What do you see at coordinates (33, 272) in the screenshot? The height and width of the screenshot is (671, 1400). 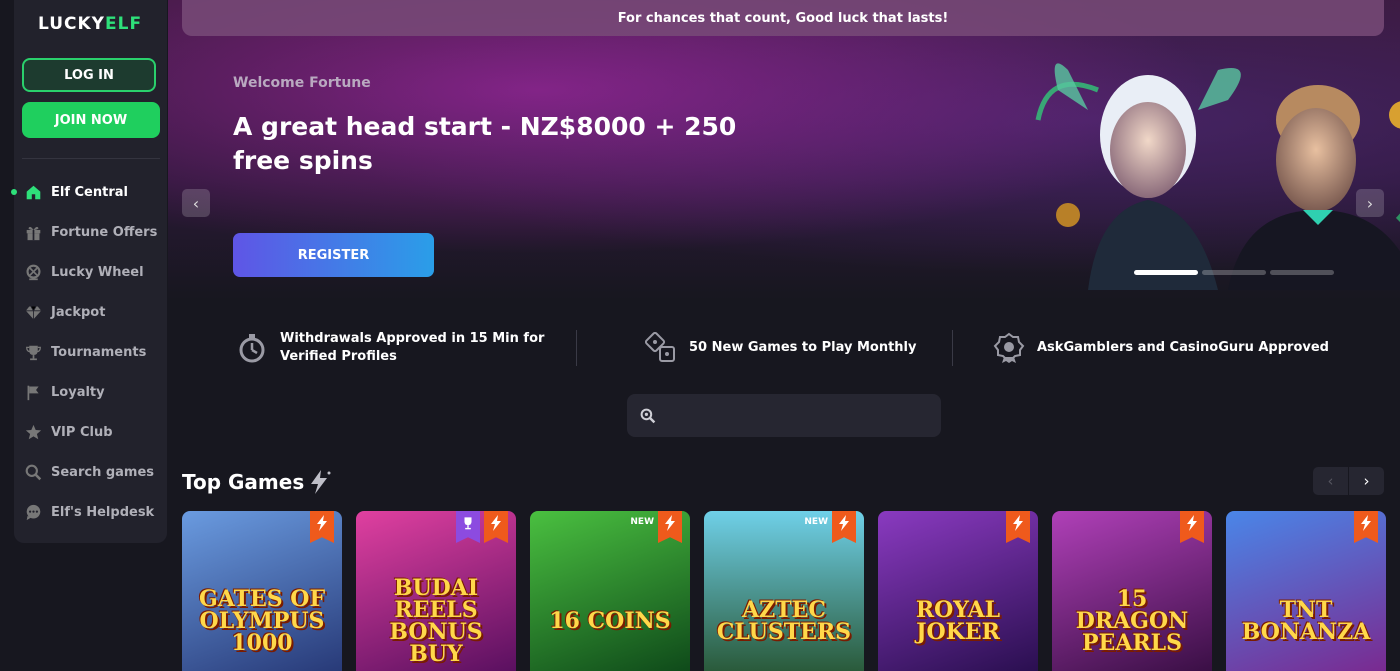 I see `wheel-icon` at bounding box center [33, 272].